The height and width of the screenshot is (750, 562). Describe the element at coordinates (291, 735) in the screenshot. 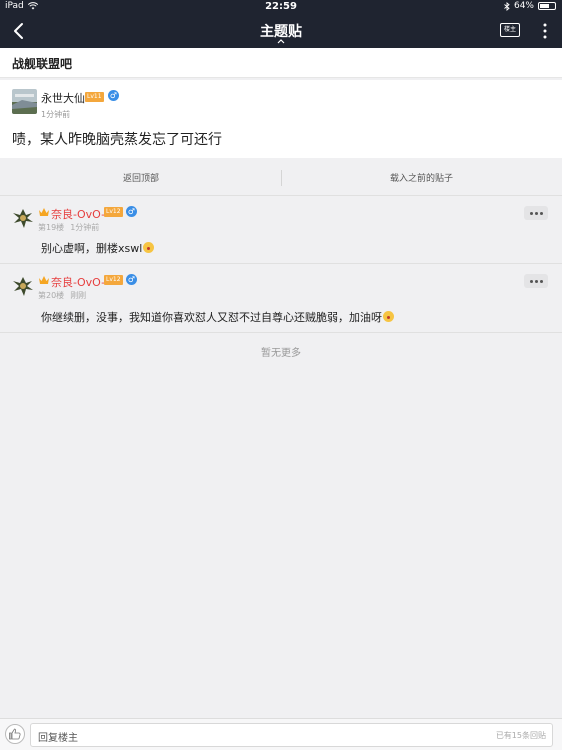

I see `reply-input: 回复楼主 已有15条回贴` at that location.